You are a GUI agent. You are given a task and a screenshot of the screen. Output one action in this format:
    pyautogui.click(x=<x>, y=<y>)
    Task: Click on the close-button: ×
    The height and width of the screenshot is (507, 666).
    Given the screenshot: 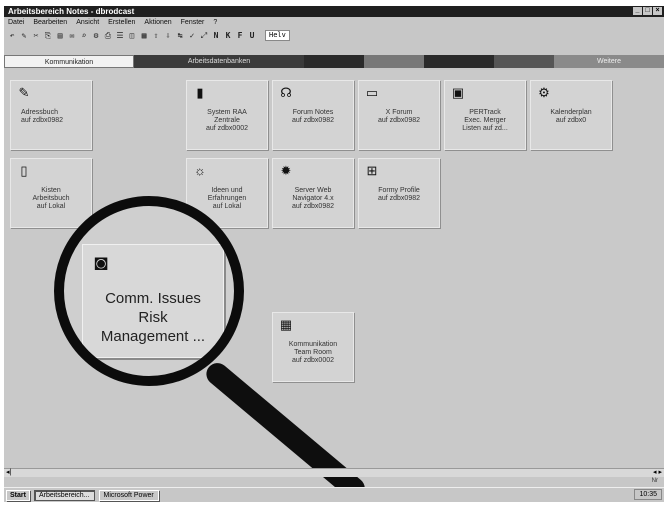 What is the action you would take?
    pyautogui.click(x=657, y=11)
    